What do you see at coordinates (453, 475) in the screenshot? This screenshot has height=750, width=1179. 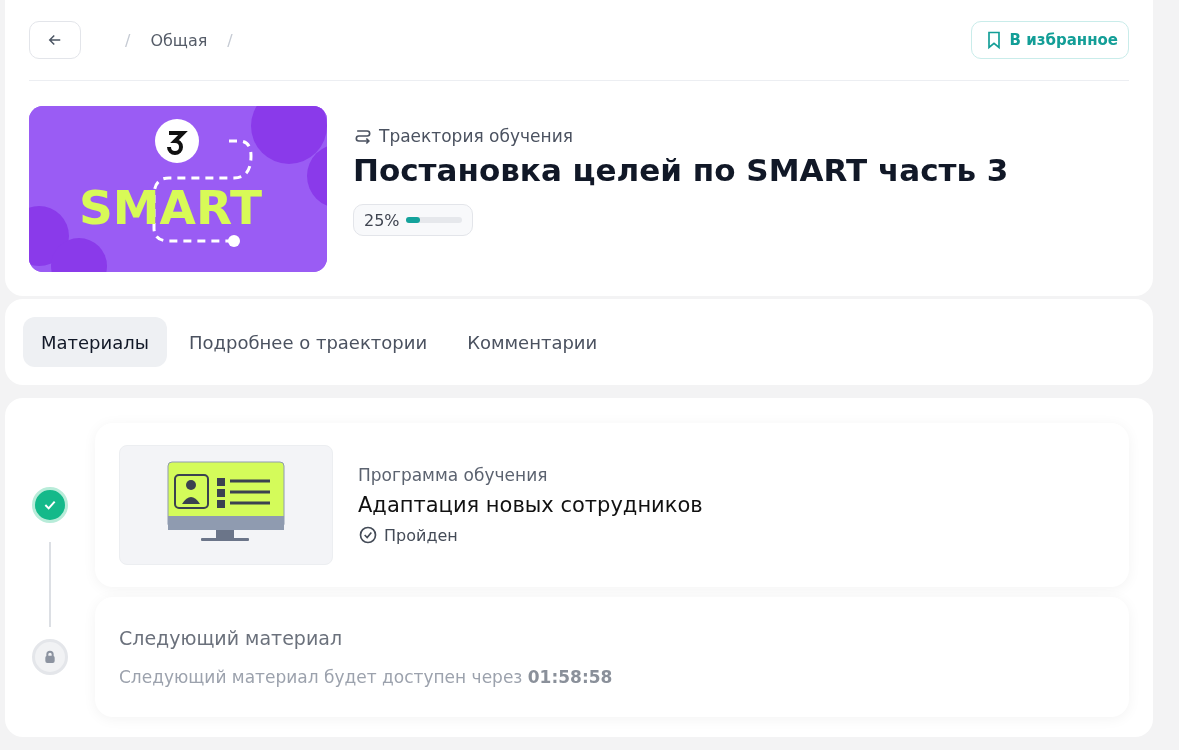 I see `material-type: Программа обучения` at bounding box center [453, 475].